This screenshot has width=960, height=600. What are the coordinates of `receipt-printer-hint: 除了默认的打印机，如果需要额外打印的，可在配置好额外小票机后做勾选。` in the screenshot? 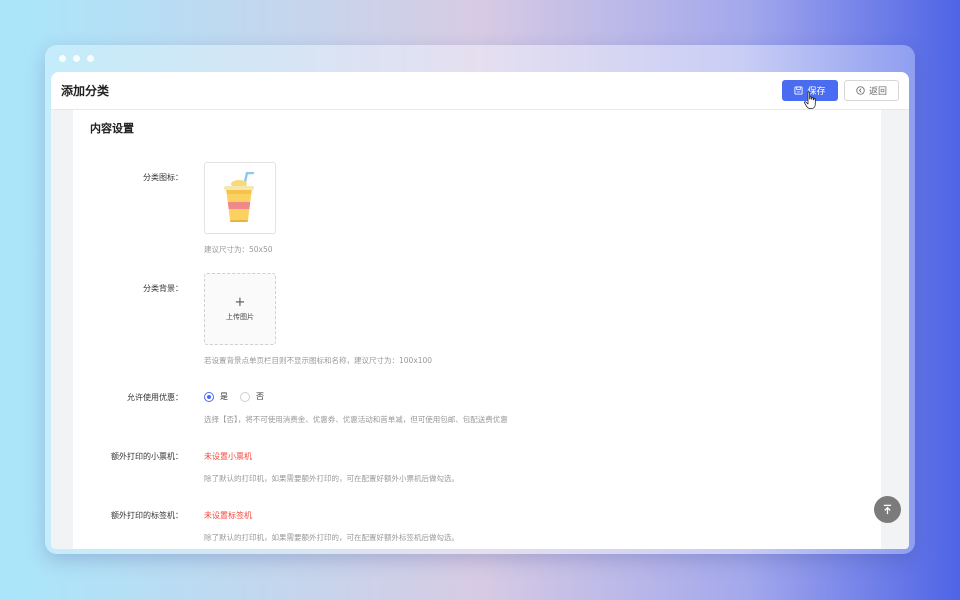 It's located at (331, 478).